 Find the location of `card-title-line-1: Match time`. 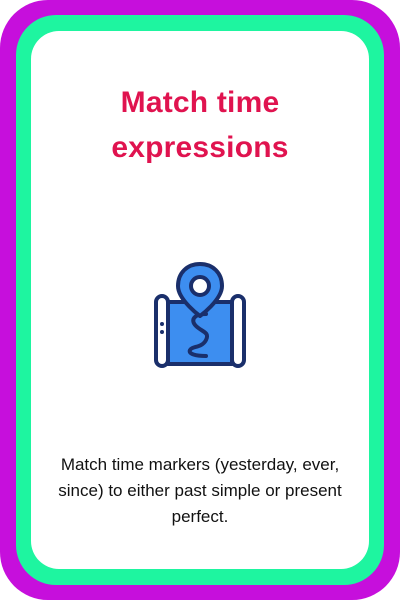

card-title-line-1: Match time is located at coordinates (200, 102).